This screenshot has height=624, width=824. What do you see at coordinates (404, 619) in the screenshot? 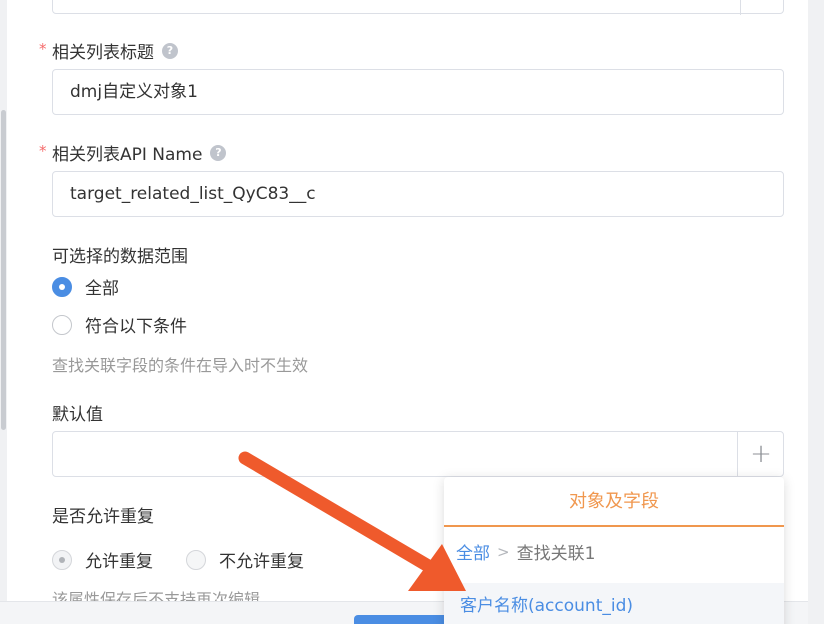
I see `confirm-button` at bounding box center [404, 619].